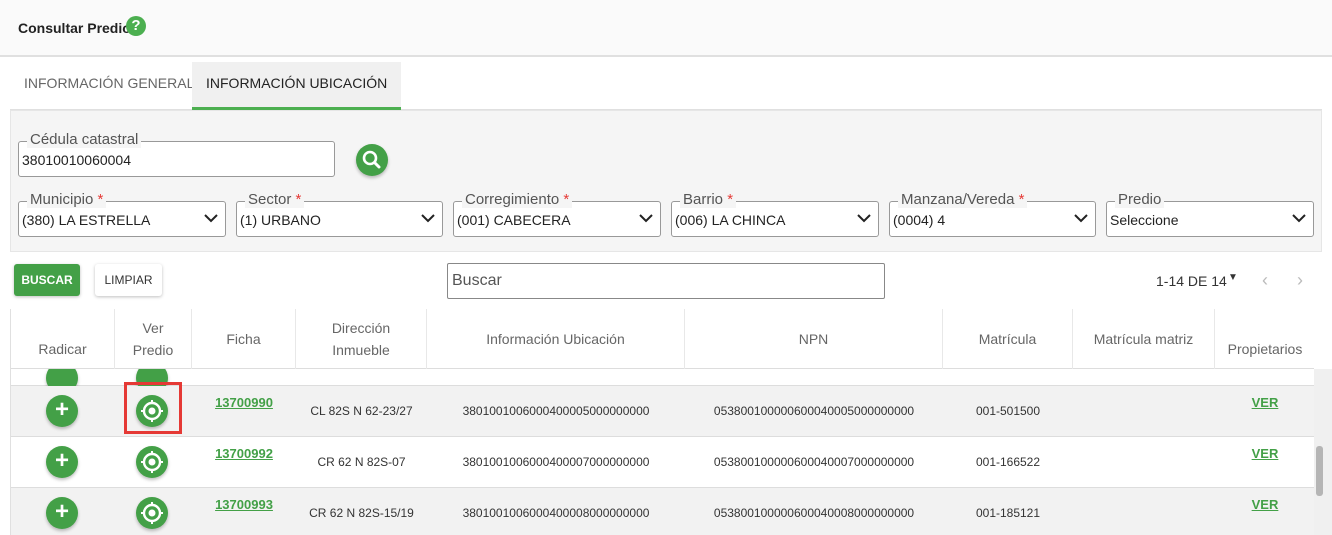 The height and width of the screenshot is (535, 1332). Describe the element at coordinates (1300, 280) in the screenshot. I see `chevron-right-icon: ›` at that location.